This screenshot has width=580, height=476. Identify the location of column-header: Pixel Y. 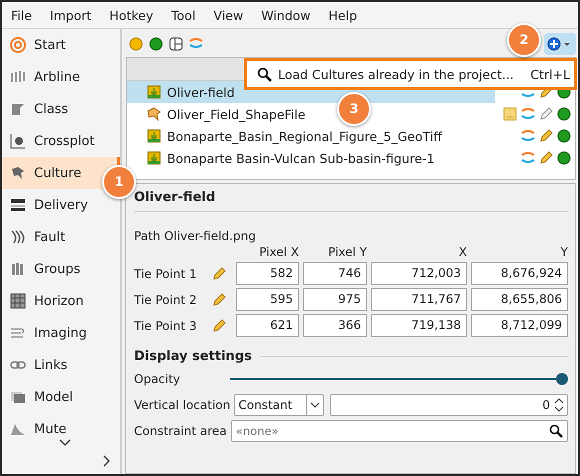
(347, 252).